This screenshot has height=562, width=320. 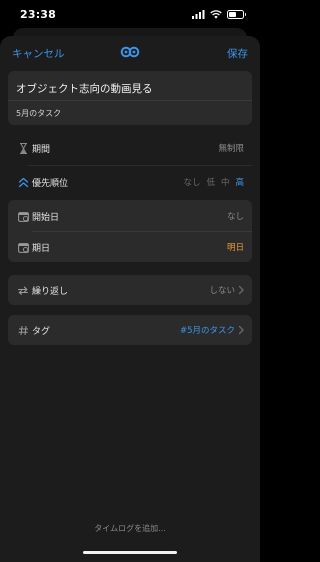 I want to click on chevrons-up-icon, so click(x=23, y=182).